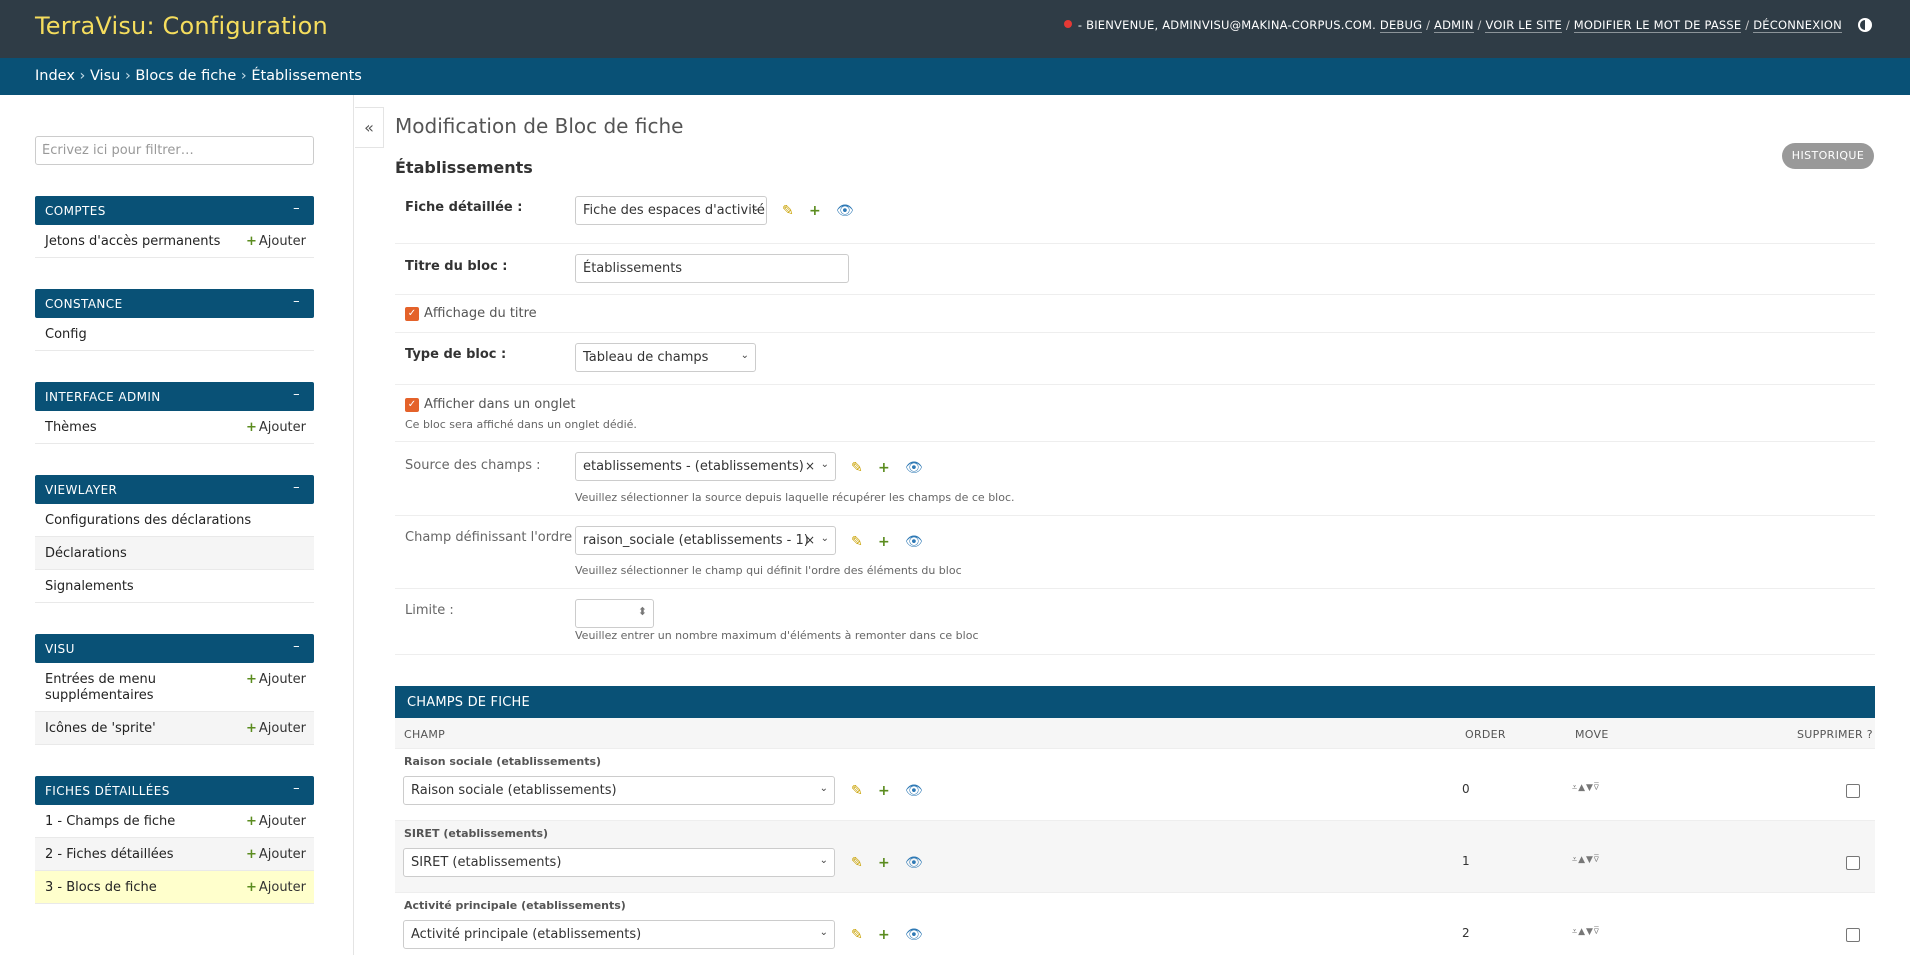 Image resolution: width=1910 pixels, height=955 pixels. I want to click on titre-input: Établissements, so click(712, 268).